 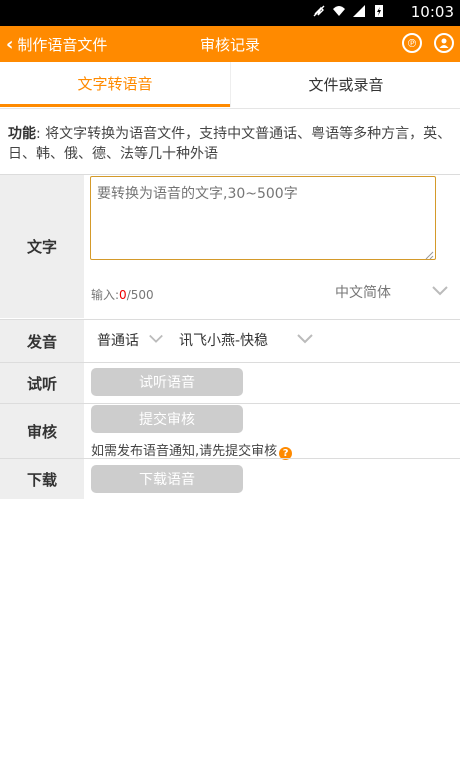 What do you see at coordinates (345, 84) in the screenshot?
I see `tab-file-or-recording: 文件或录音` at bounding box center [345, 84].